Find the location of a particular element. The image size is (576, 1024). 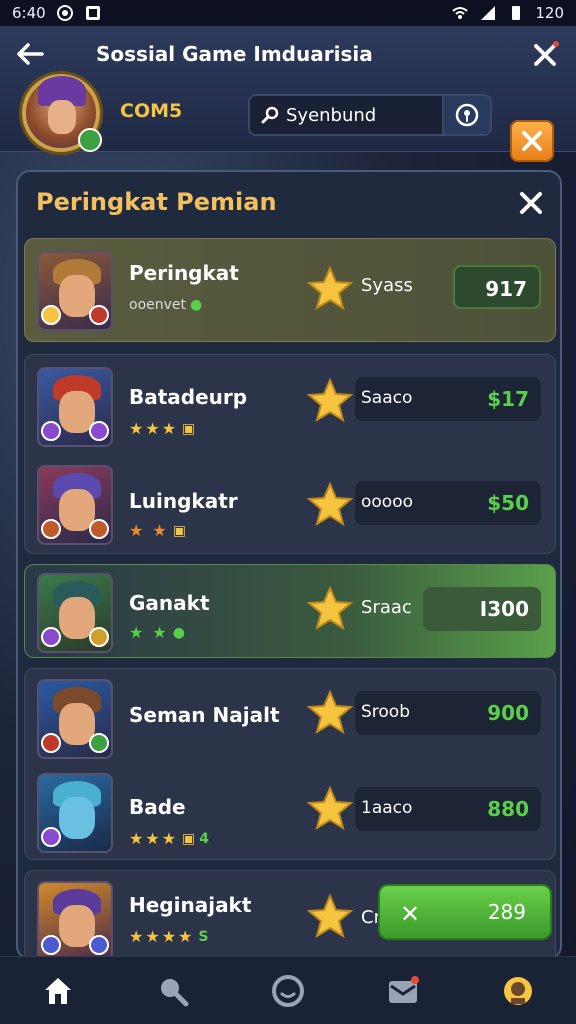

player-rating: ★★★ ▣ is located at coordinates (162, 428).